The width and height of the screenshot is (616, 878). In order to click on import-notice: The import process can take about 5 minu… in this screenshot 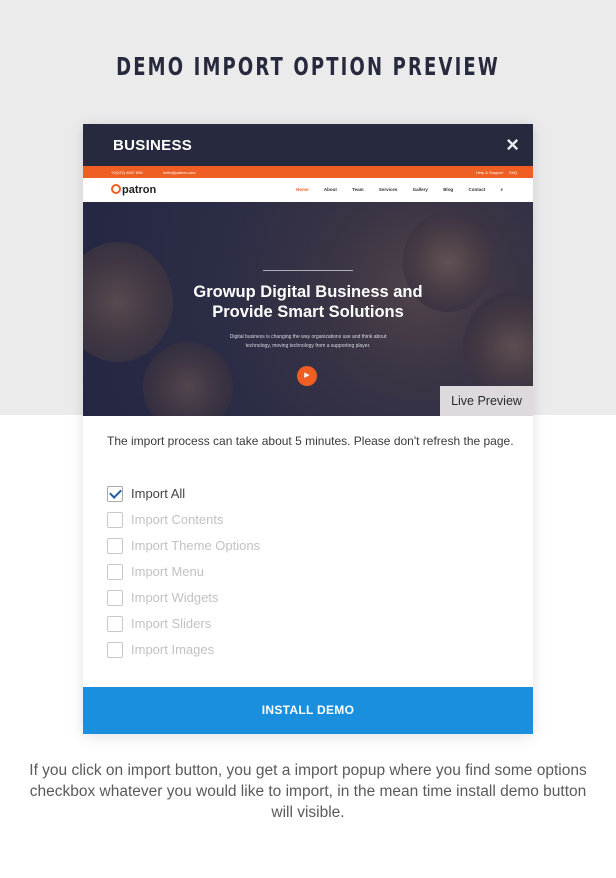, I will do `click(310, 441)`.